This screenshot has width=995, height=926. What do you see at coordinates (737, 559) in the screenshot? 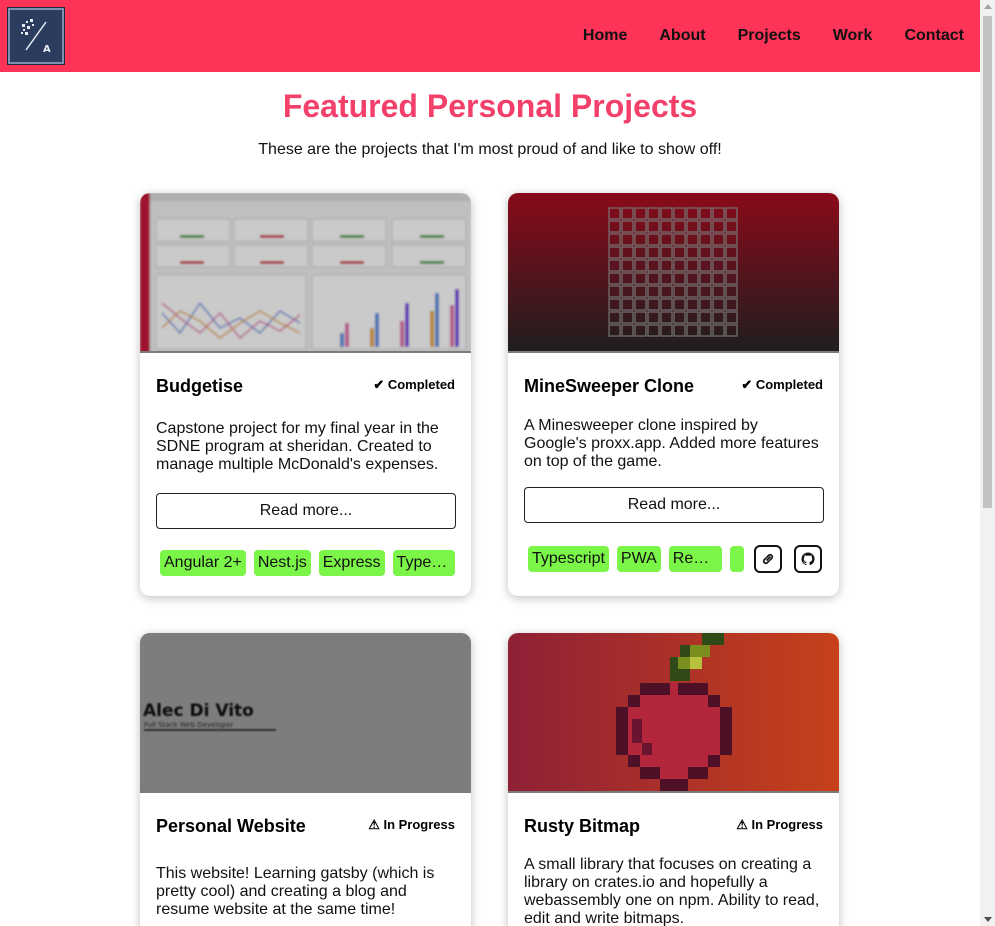
I see `tag` at bounding box center [737, 559].